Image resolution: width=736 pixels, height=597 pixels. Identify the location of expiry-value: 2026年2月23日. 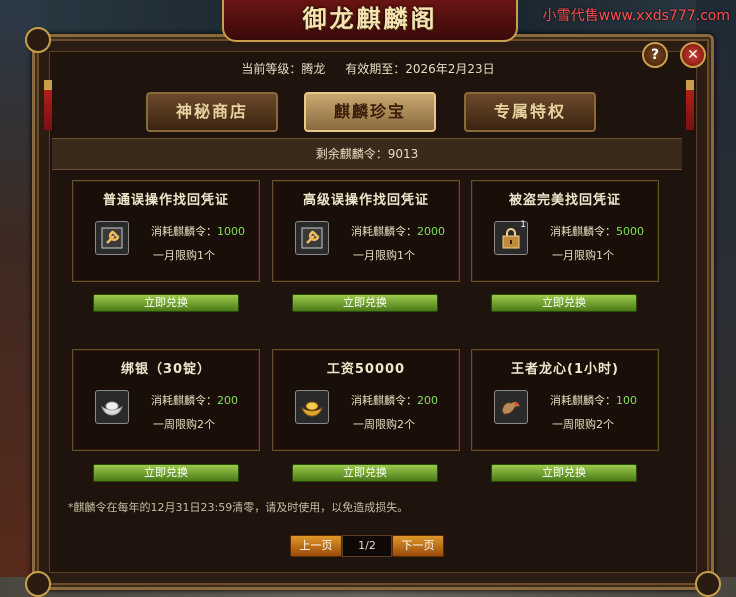
(450, 69).